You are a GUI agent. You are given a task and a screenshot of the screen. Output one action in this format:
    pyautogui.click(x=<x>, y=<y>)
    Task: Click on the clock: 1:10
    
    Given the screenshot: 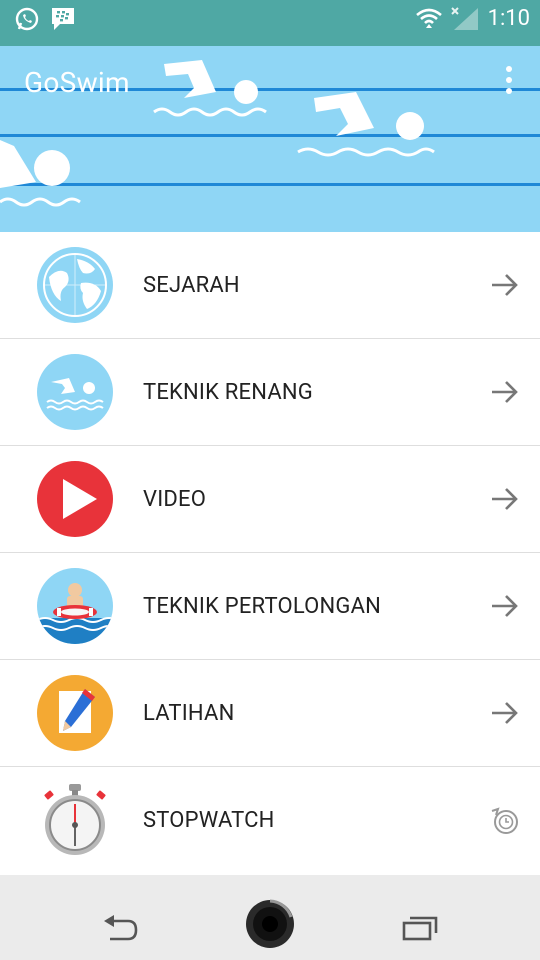 What is the action you would take?
    pyautogui.click(x=508, y=18)
    